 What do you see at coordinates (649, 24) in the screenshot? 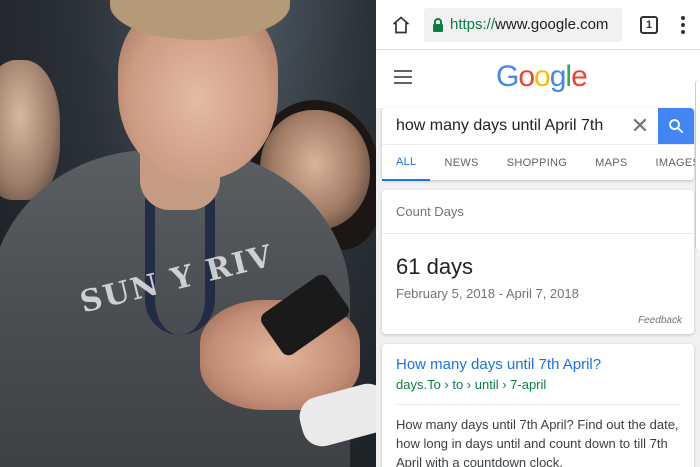
I see `tab-switcher-button: 1` at bounding box center [649, 24].